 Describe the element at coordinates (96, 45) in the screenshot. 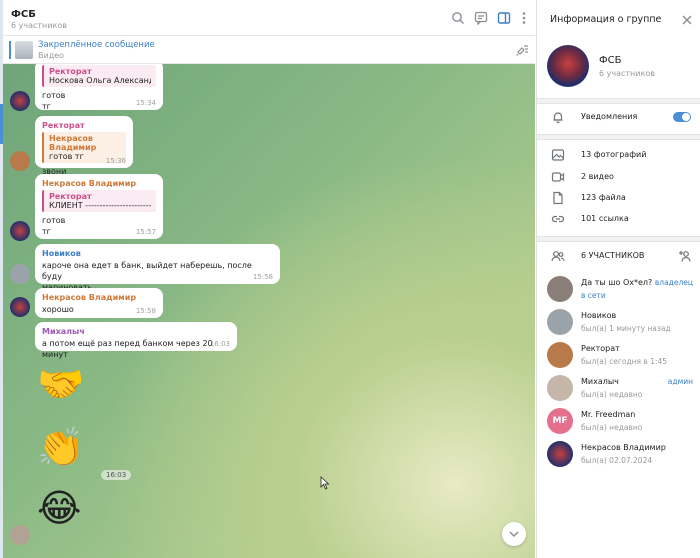

I see `pinned-title: Закреплённое сообщение` at that location.